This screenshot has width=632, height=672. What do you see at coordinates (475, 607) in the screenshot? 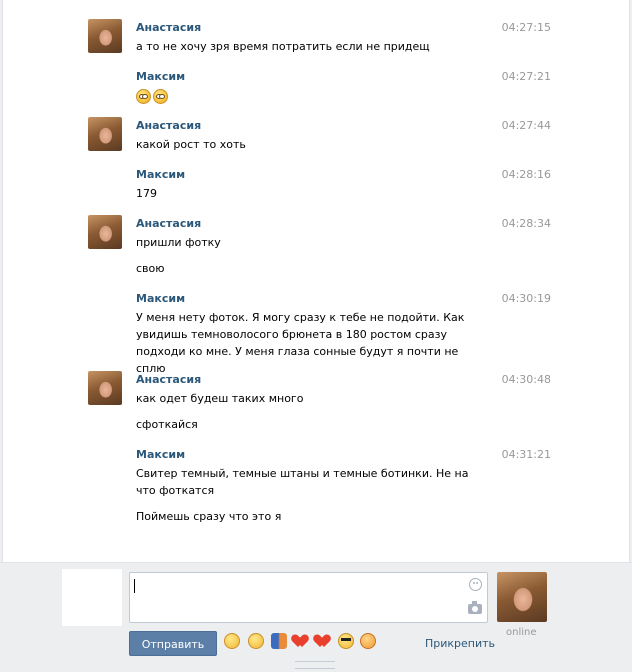
I see `camera-icon` at bounding box center [475, 607].